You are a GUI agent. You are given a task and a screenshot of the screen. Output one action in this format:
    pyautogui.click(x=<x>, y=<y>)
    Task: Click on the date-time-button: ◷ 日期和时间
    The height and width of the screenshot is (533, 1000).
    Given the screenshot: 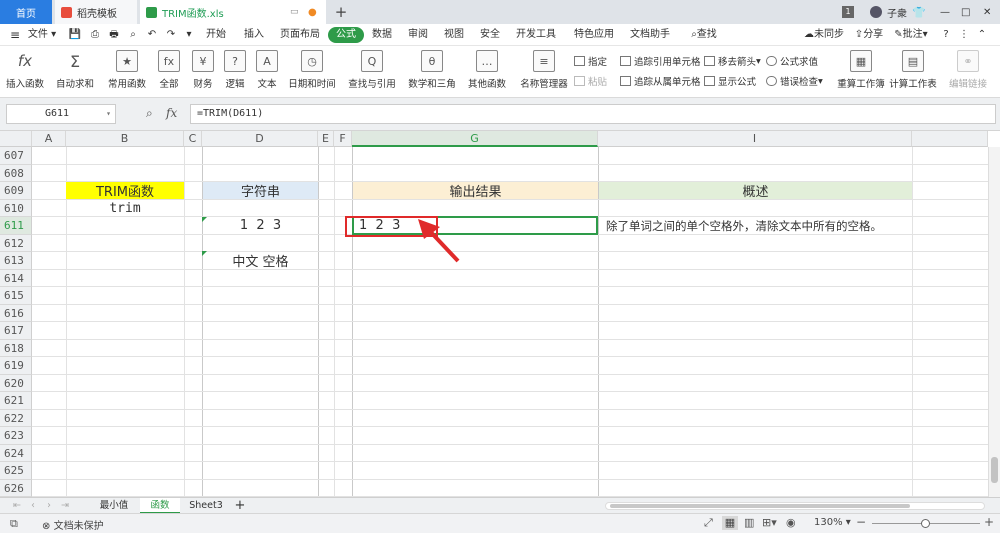 What is the action you would take?
    pyautogui.click(x=312, y=70)
    